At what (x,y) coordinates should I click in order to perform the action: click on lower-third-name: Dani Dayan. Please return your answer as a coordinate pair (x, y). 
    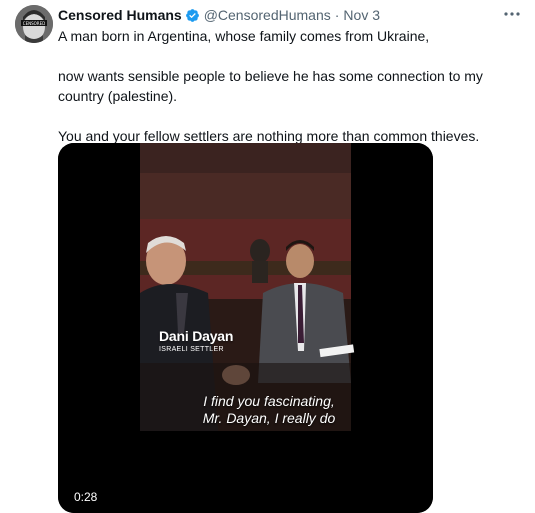
    Looking at the image, I should click on (196, 336).